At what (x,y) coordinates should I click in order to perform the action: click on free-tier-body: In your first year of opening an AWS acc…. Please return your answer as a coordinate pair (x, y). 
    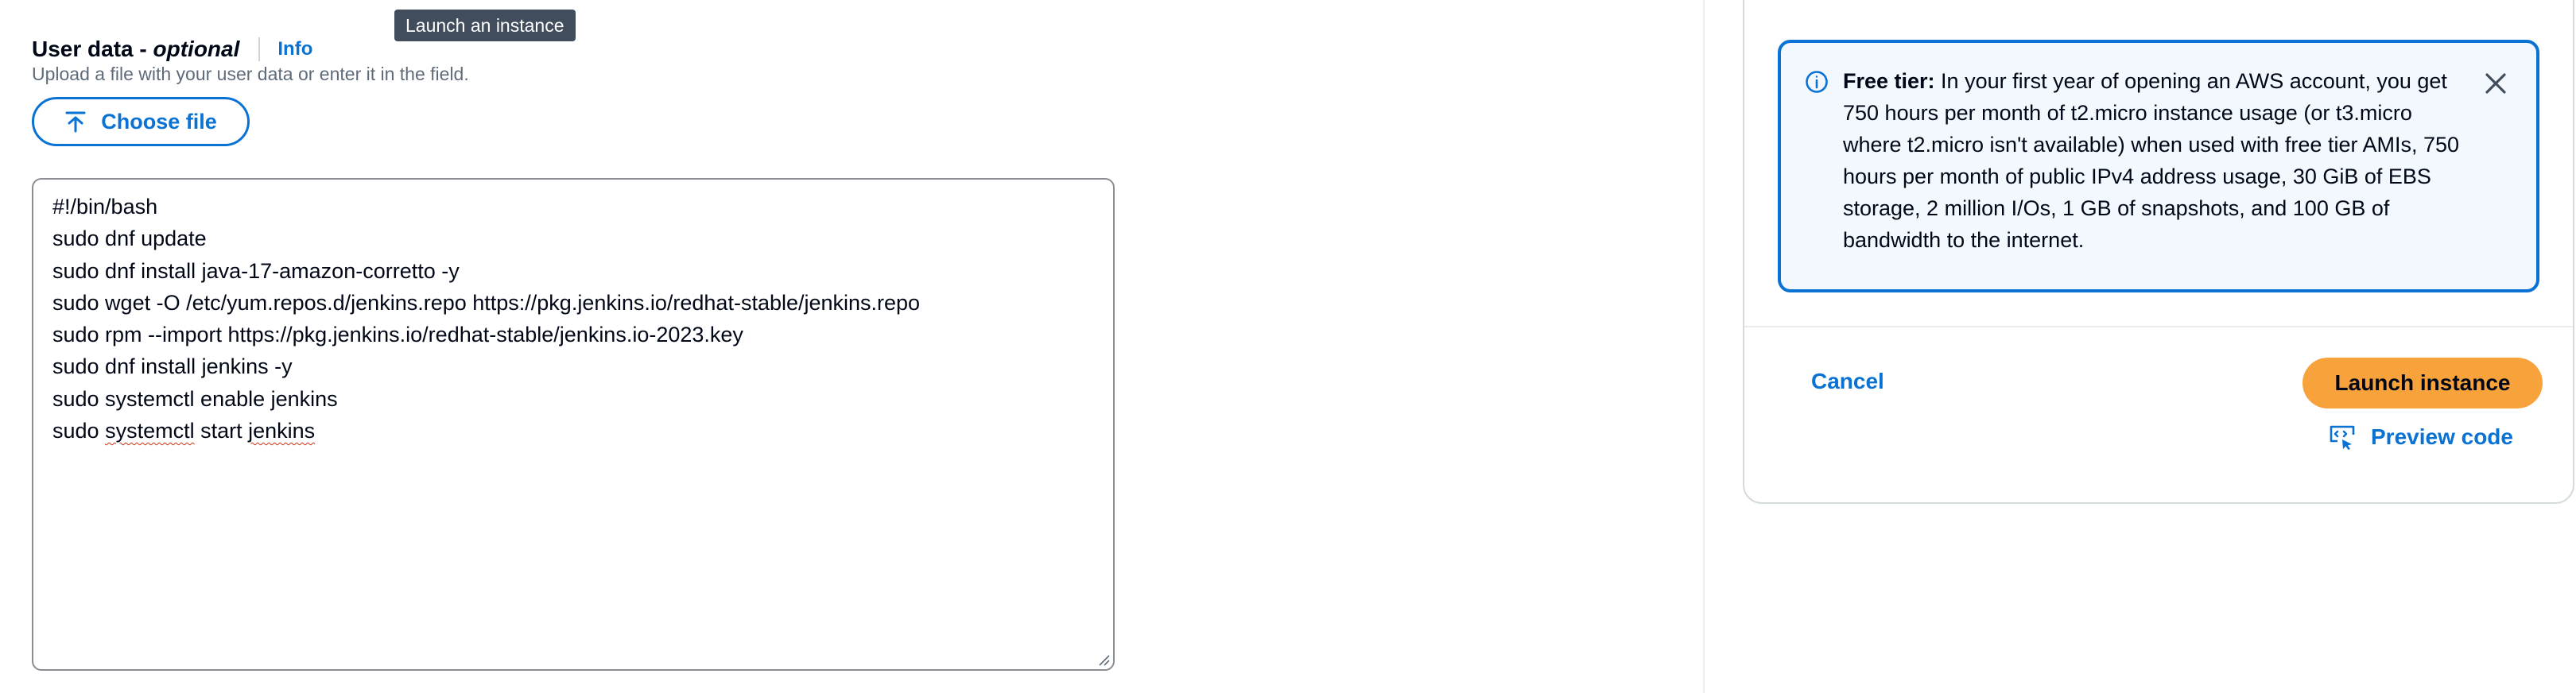
    Looking at the image, I should click on (2152, 160).